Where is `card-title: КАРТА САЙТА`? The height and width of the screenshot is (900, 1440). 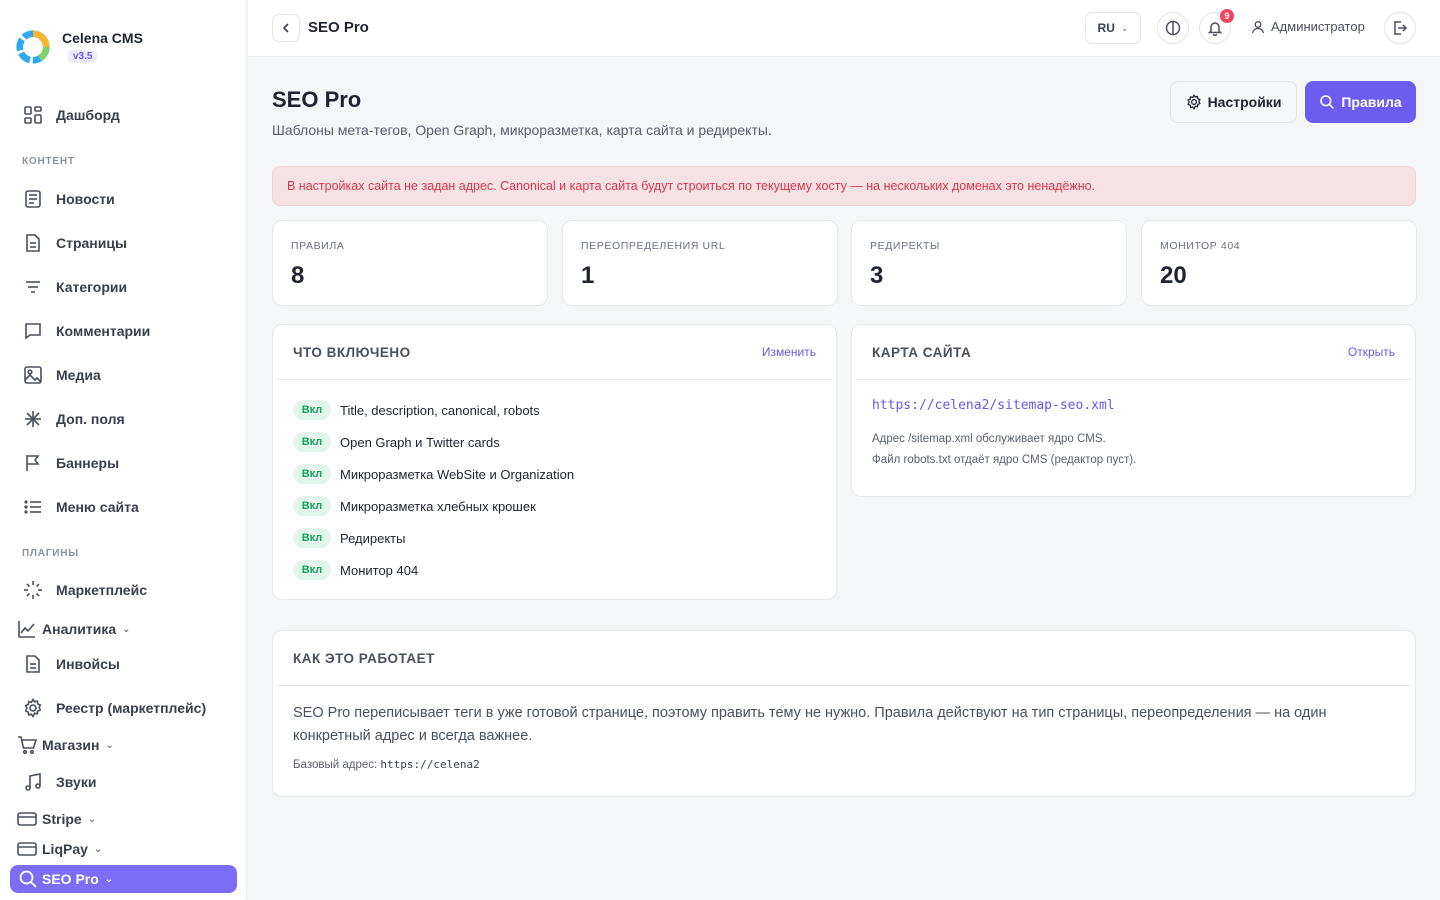
card-title: КАРТА САЙТА is located at coordinates (922, 352).